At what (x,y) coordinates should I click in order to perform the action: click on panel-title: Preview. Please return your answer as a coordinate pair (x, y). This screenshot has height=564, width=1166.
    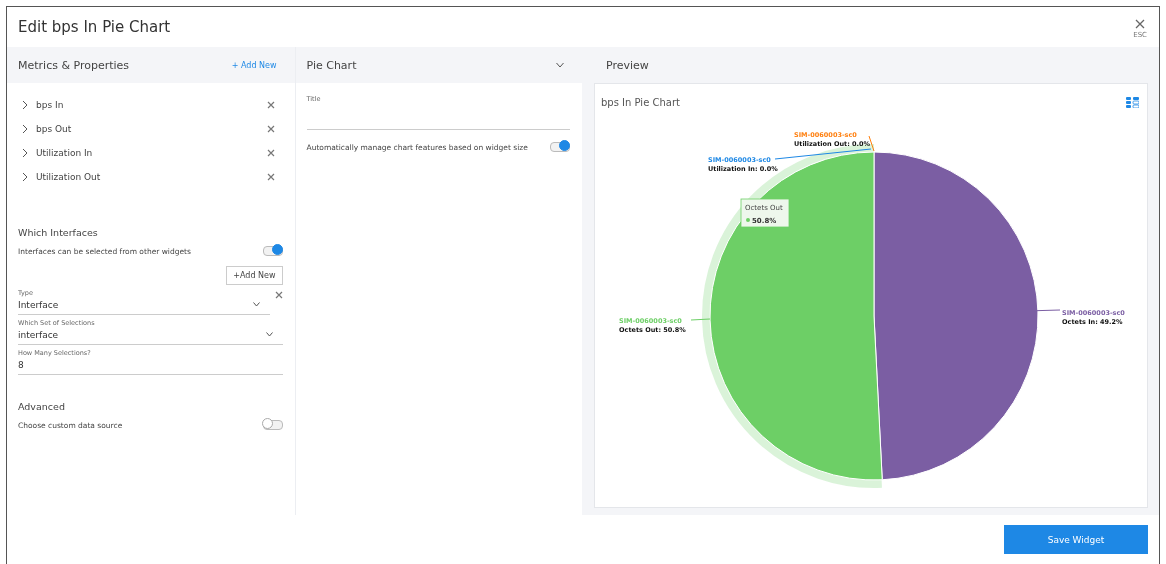
    Looking at the image, I should click on (627, 65).